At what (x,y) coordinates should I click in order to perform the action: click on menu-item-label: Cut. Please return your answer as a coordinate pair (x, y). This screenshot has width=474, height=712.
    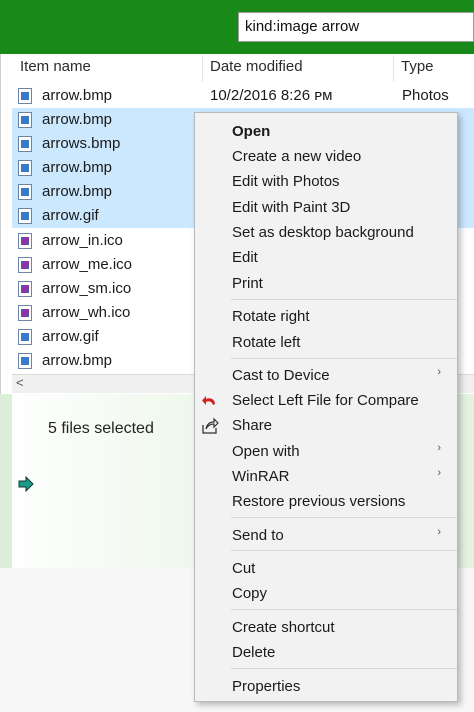
    Looking at the image, I should click on (244, 568).